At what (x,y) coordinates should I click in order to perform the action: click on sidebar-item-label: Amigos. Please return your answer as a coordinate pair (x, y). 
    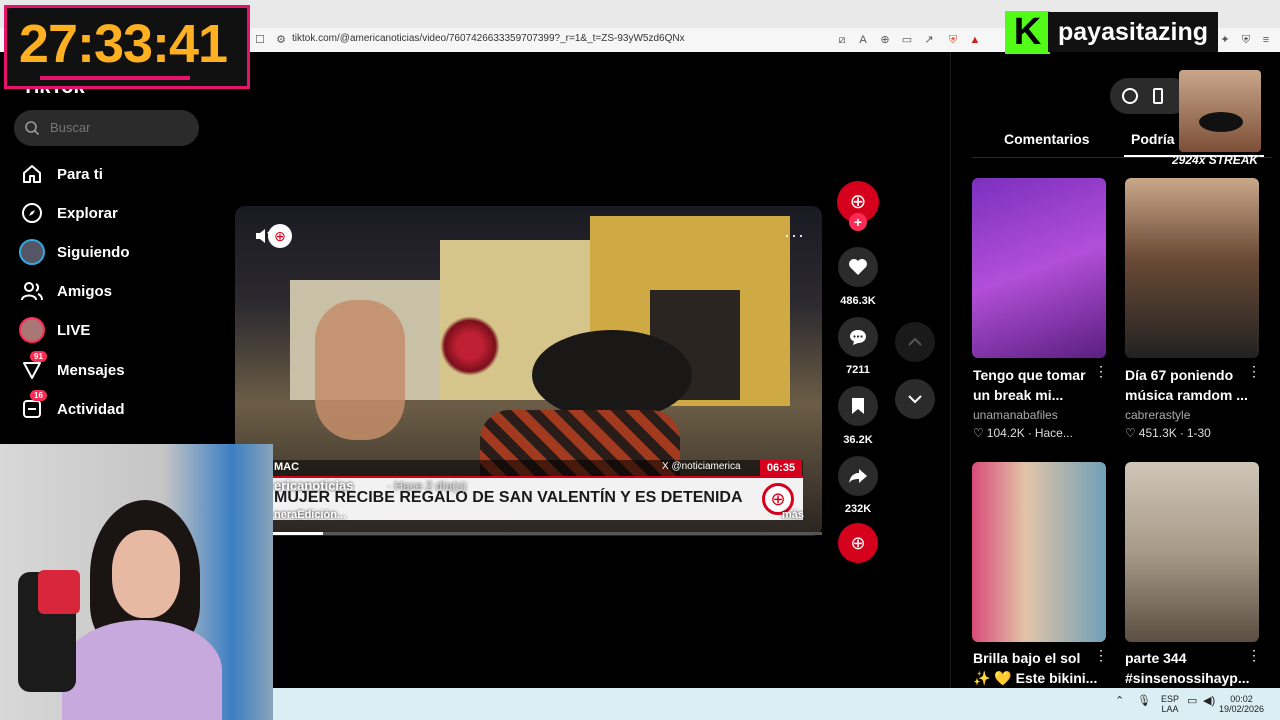
    Looking at the image, I should click on (85, 291).